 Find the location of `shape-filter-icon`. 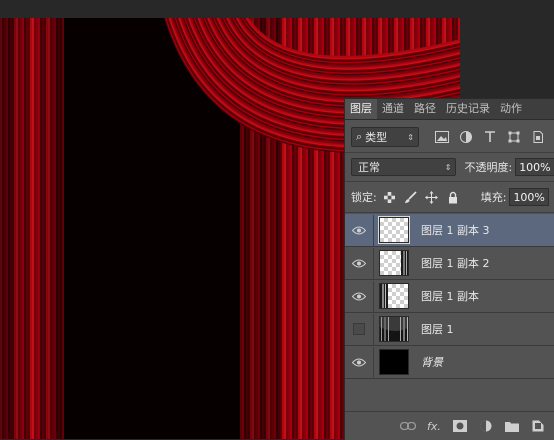

shape-filter-icon is located at coordinates (514, 137).